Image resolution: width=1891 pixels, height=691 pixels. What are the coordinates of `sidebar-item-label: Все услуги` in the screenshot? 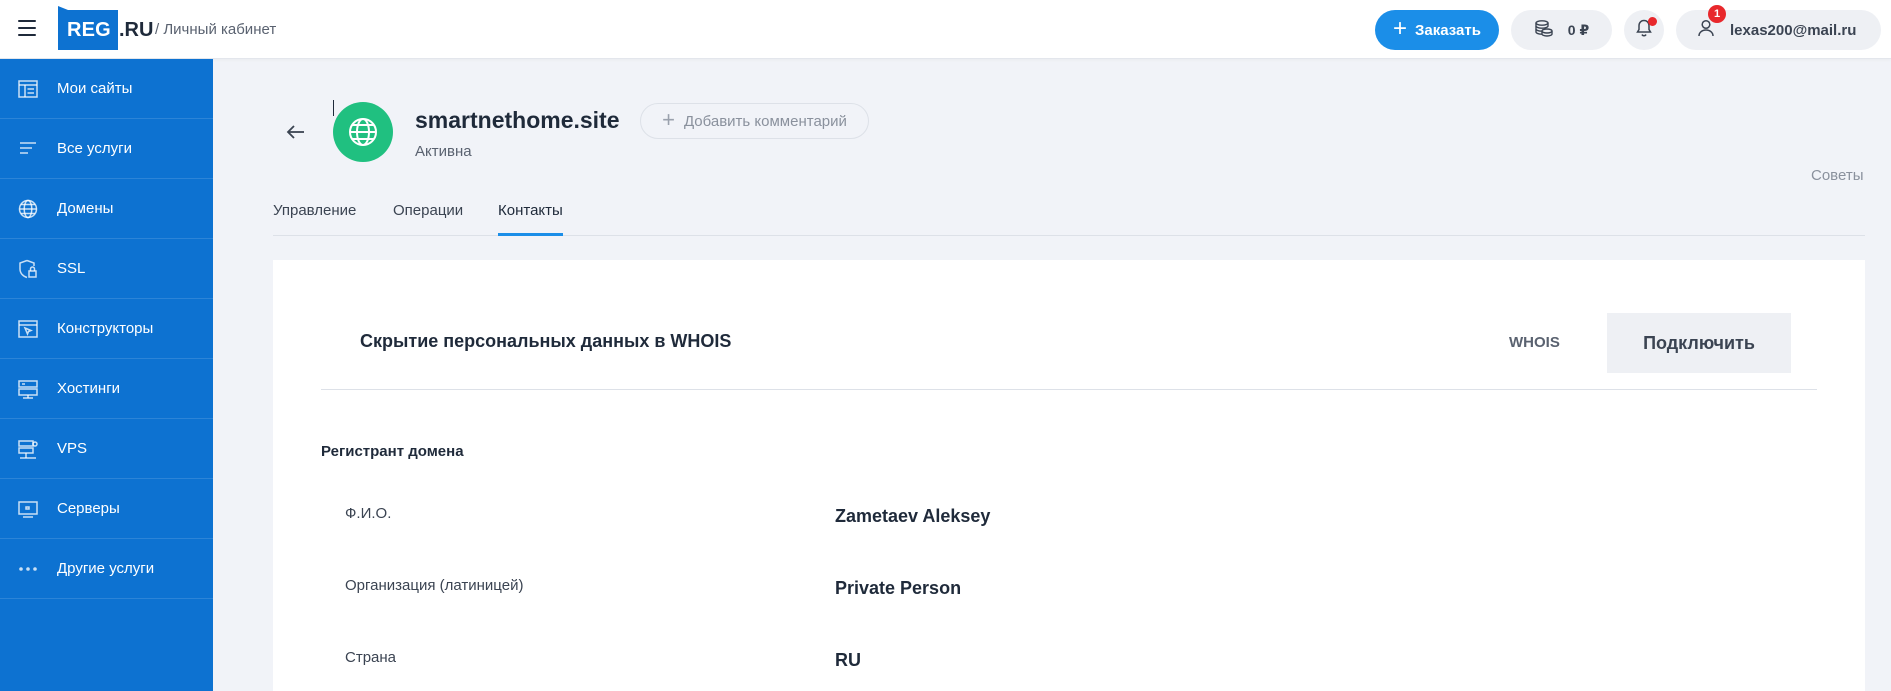 It's located at (94, 148).